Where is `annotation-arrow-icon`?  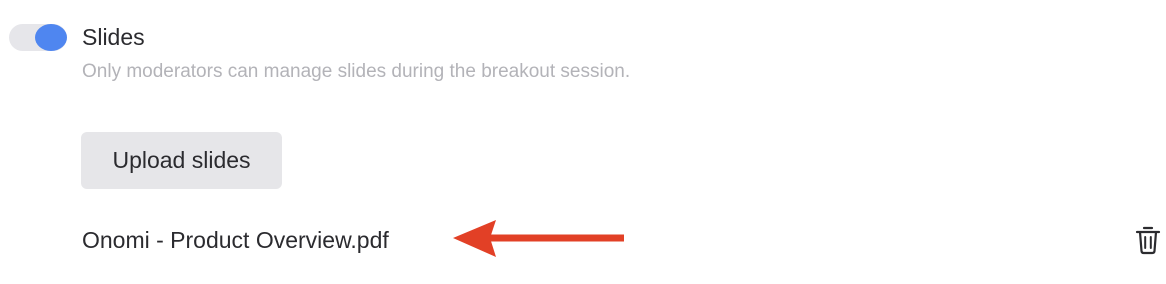
annotation-arrow-icon is located at coordinates (538, 238).